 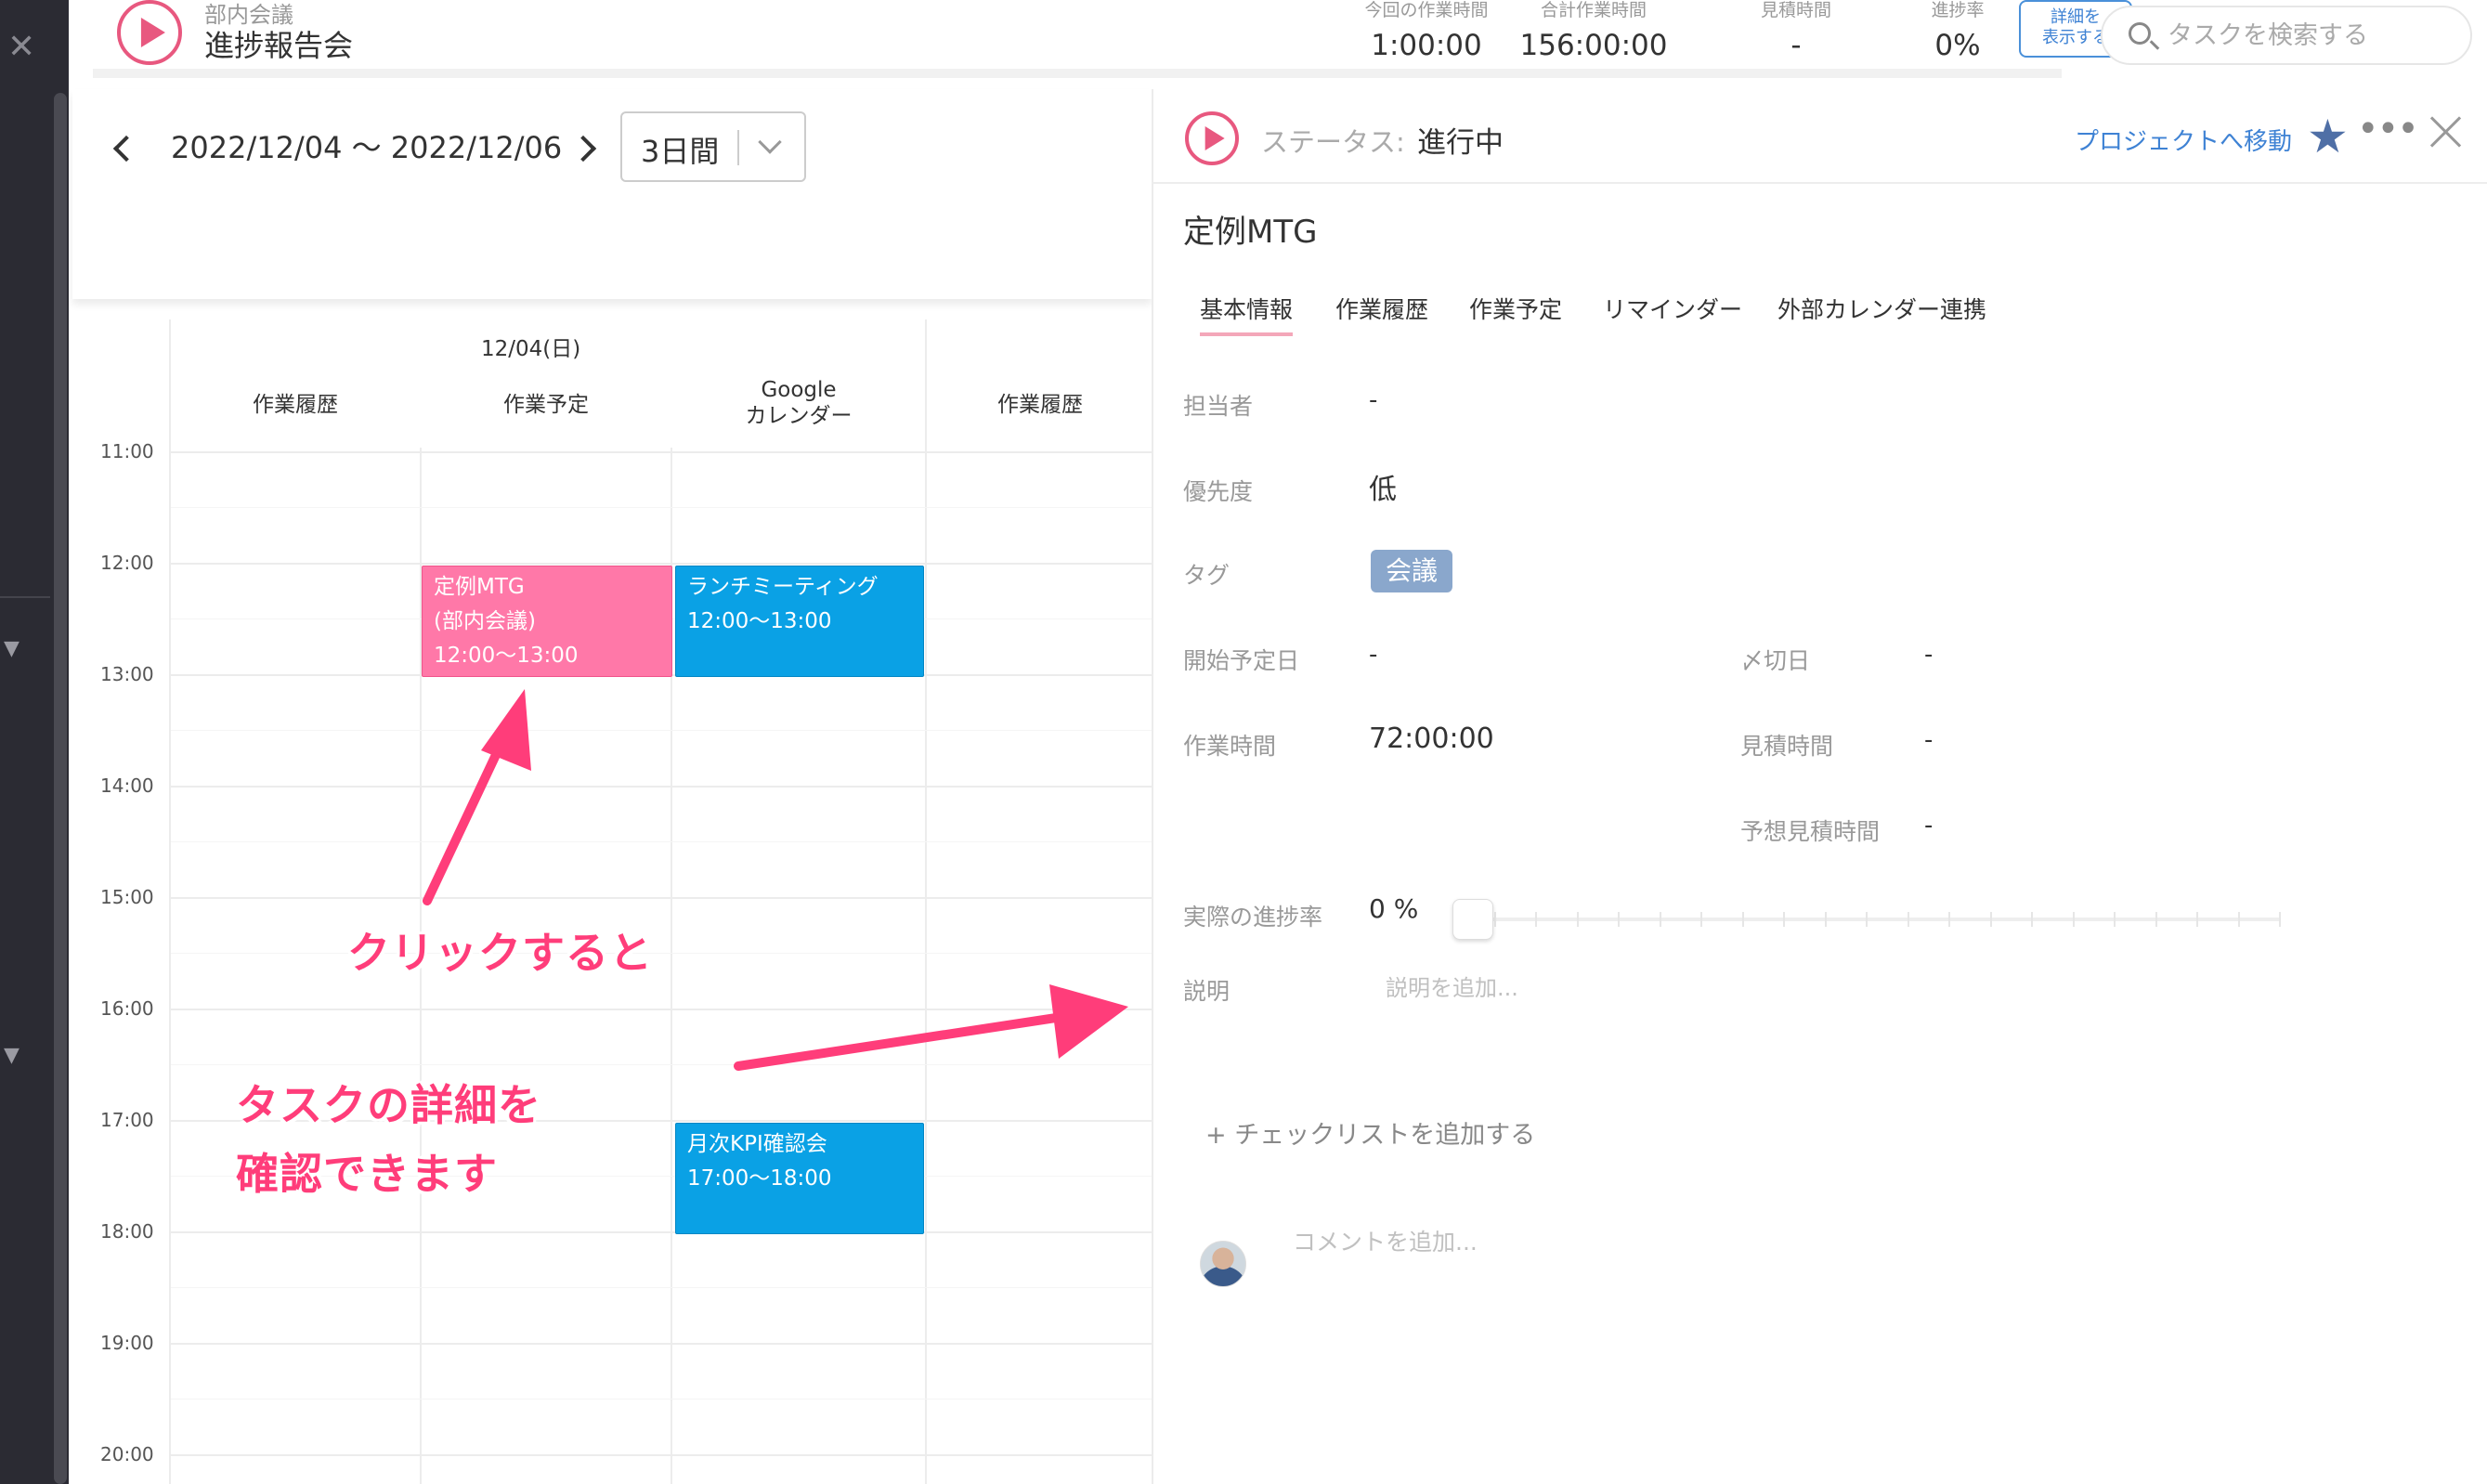 I want to click on forecast-label: 予想見積時間, so click(x=1810, y=831).